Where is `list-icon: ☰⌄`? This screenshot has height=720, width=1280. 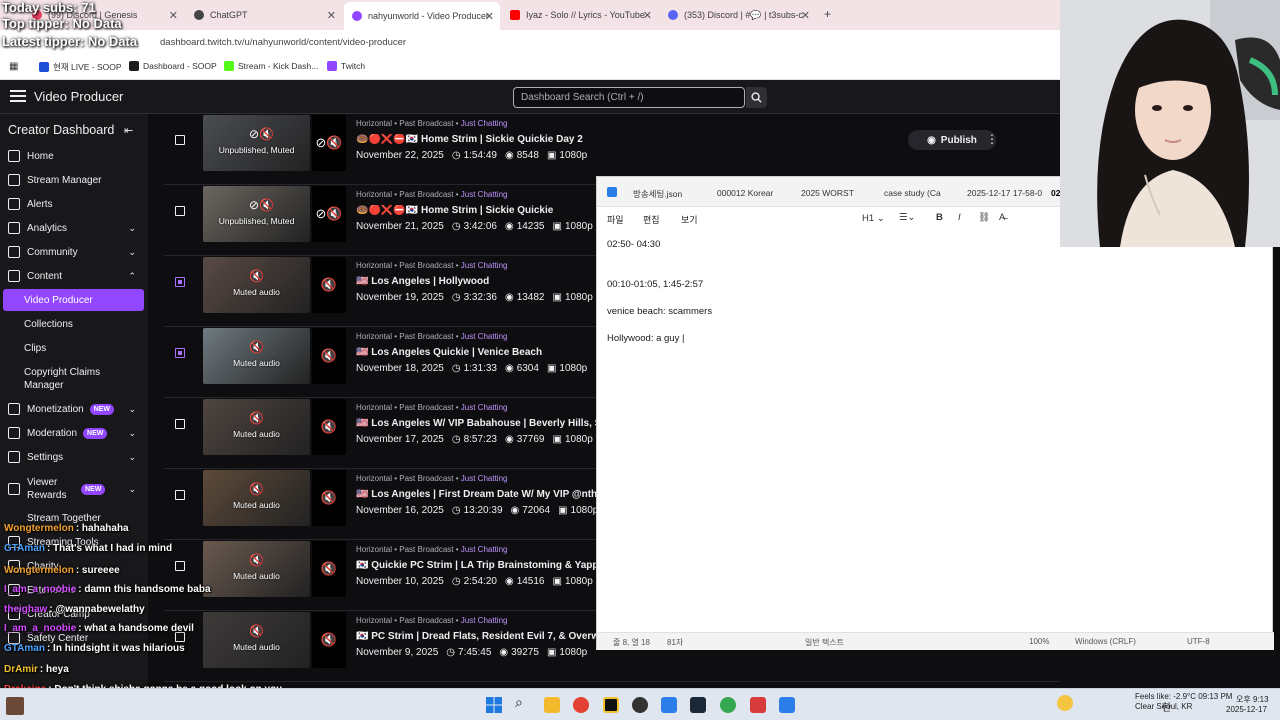 list-icon: ☰⌄ is located at coordinates (907, 217).